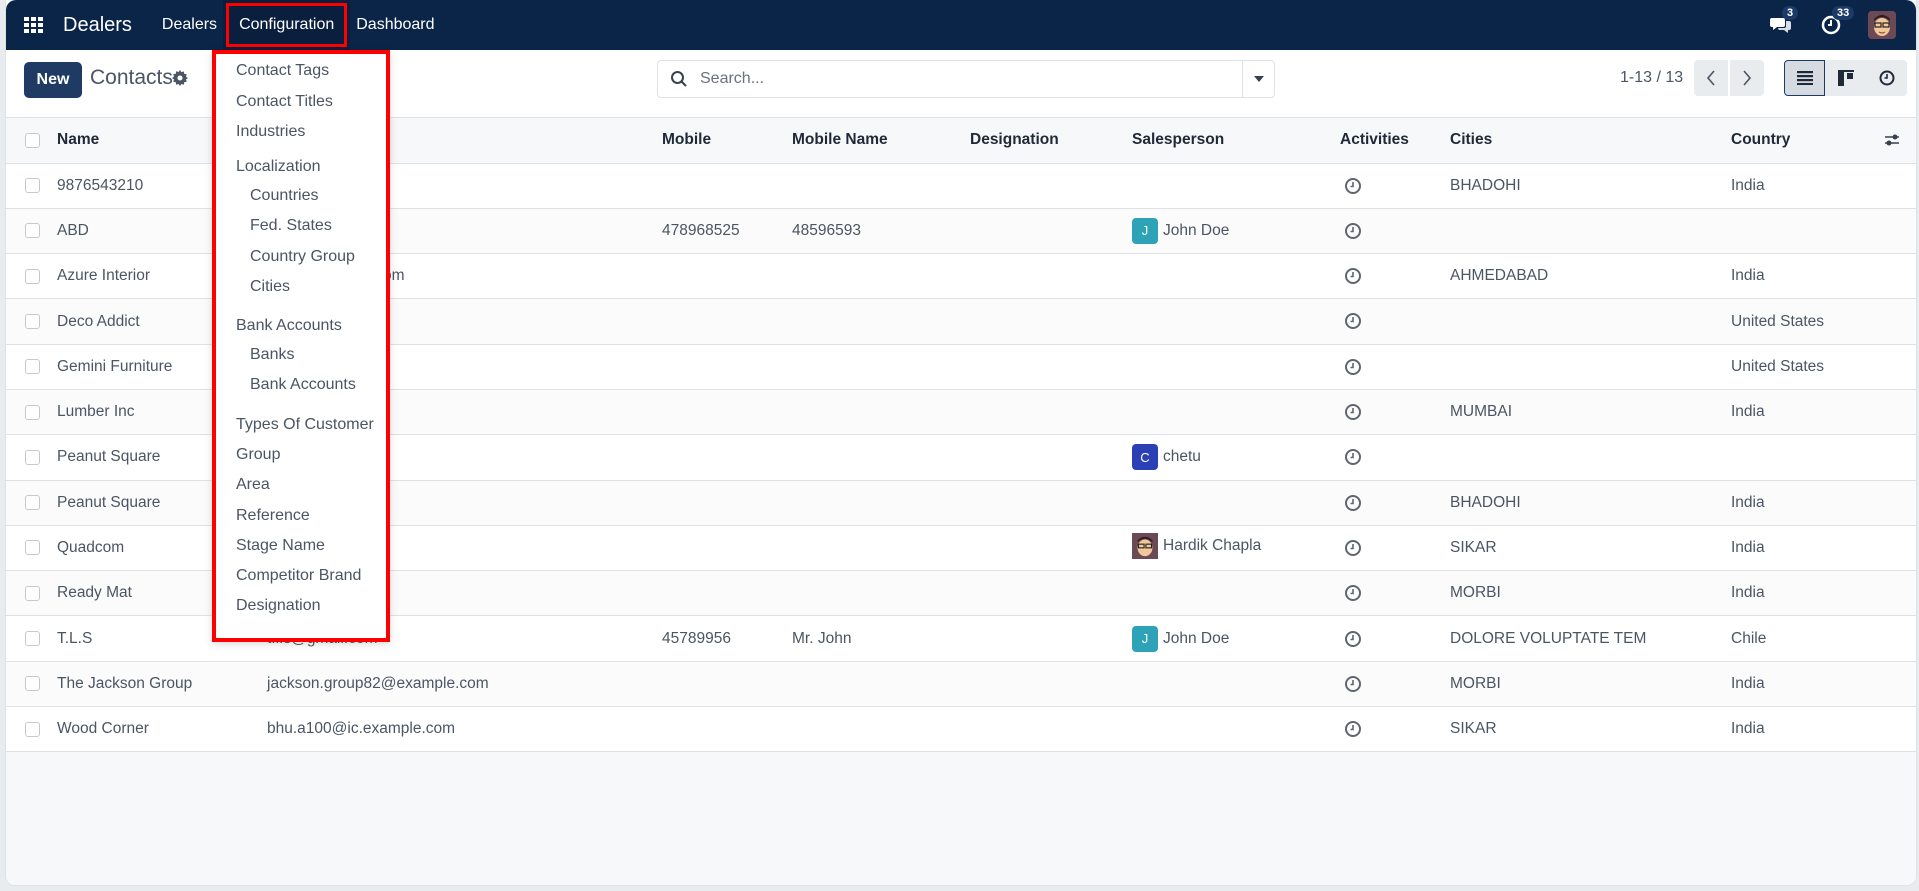 Image resolution: width=1919 pixels, height=891 pixels. I want to click on user-avatar, so click(1882, 25).